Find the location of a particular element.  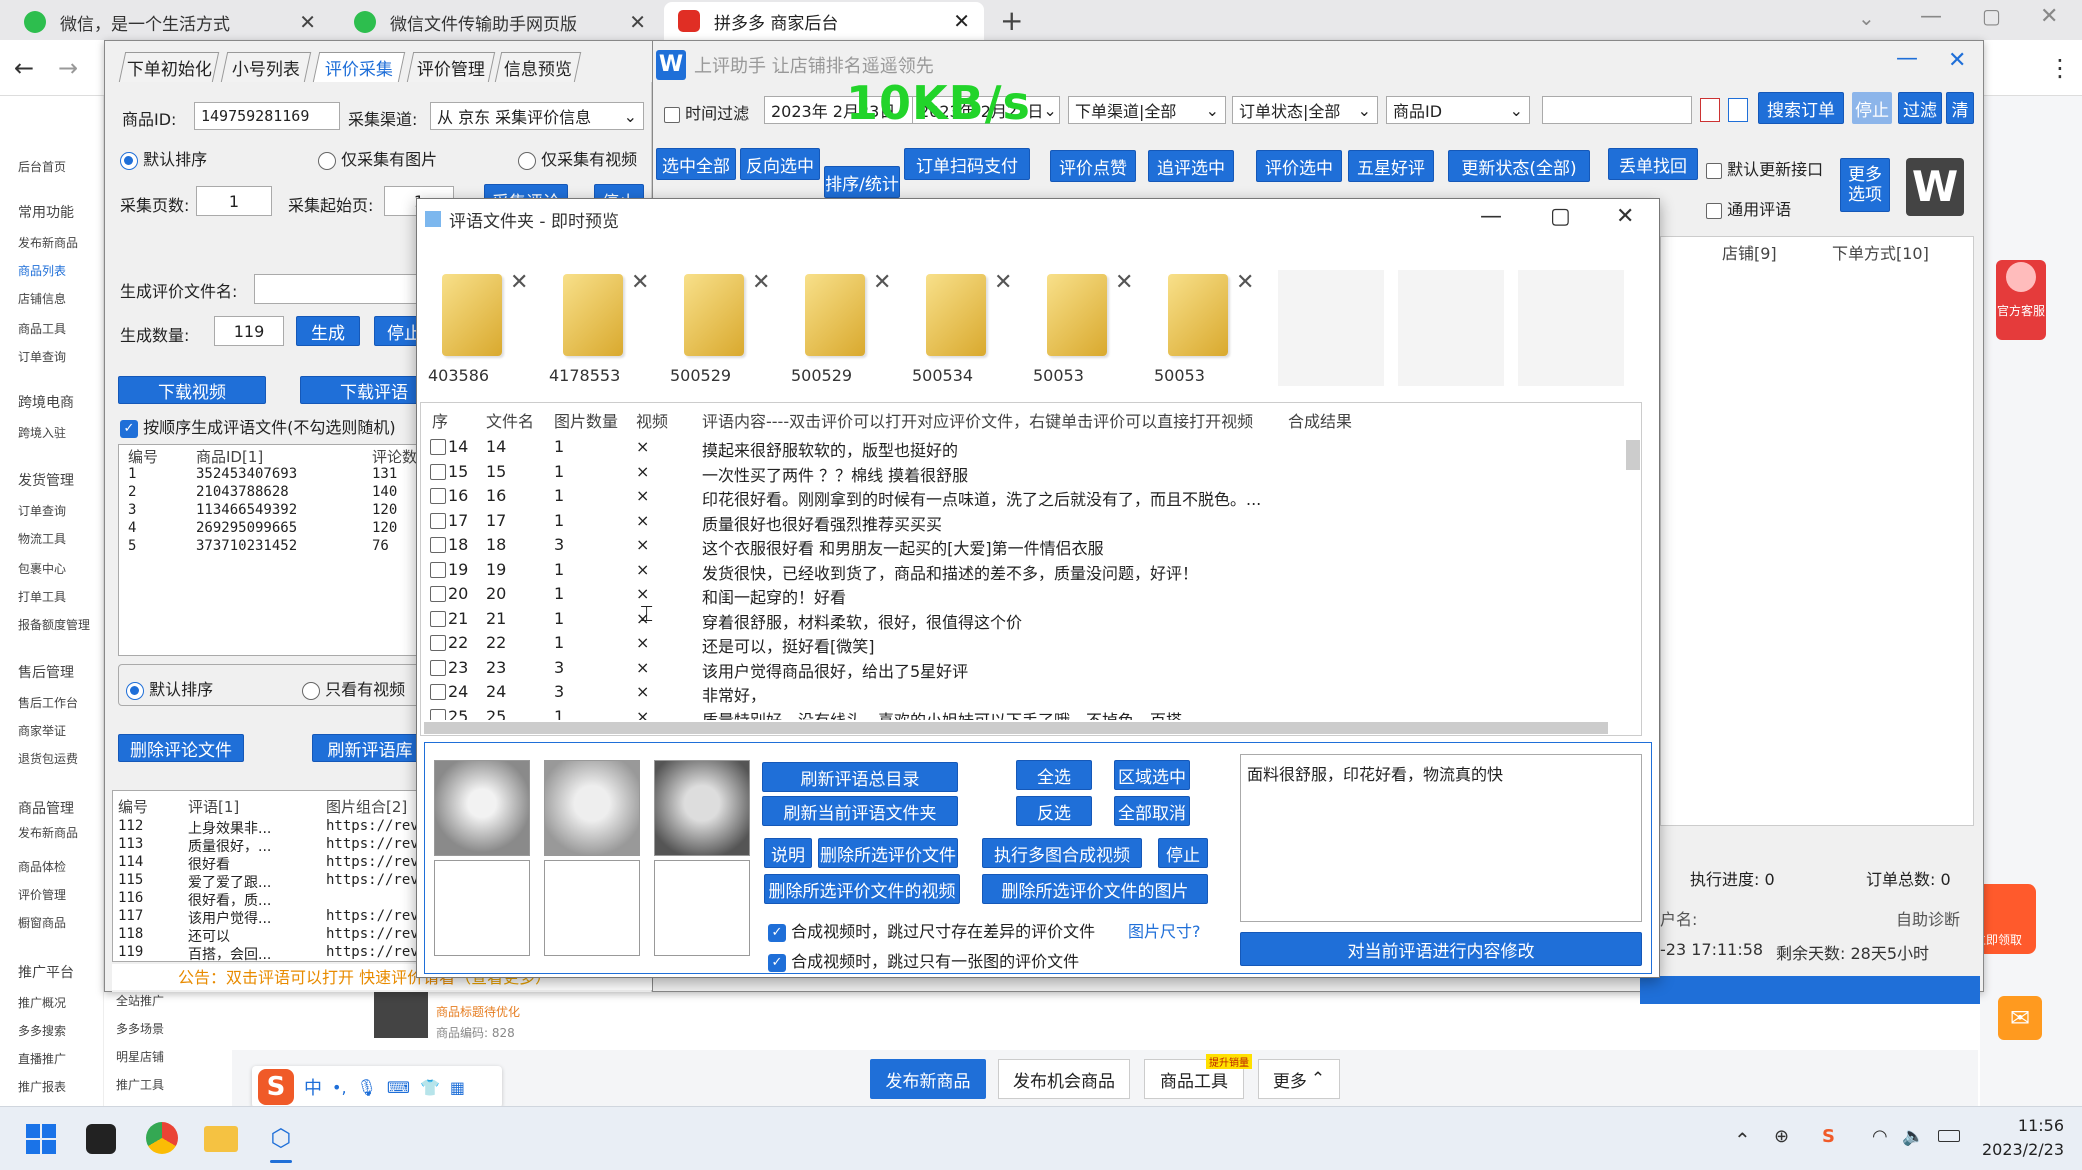

nav-item: 报备额度管理 is located at coordinates (54, 624).